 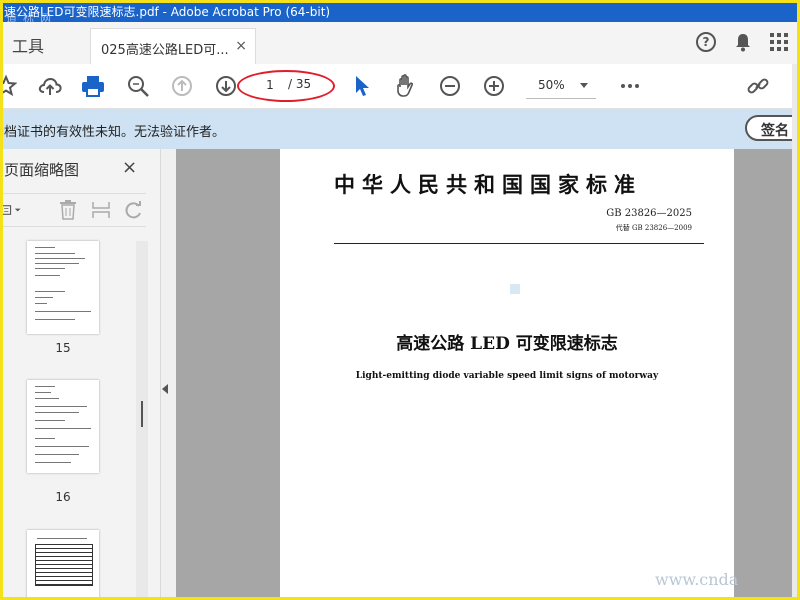 What do you see at coordinates (226, 86) in the screenshot?
I see `next-page-icon` at bounding box center [226, 86].